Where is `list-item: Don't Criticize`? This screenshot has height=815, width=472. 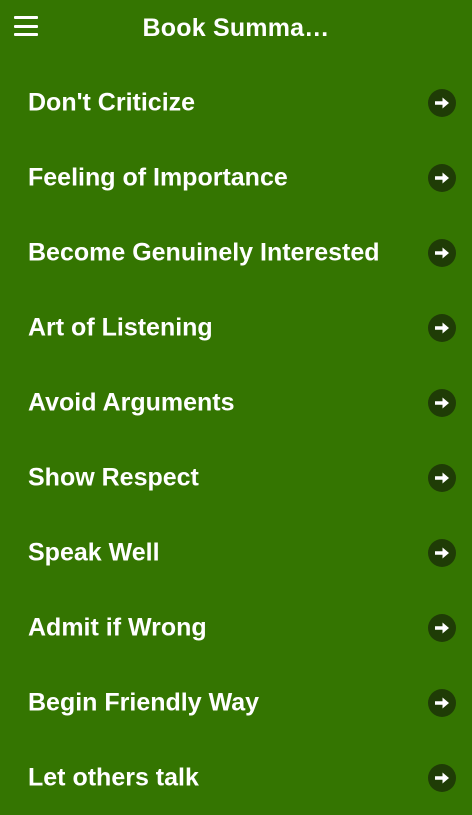
list-item: Don't Criticize is located at coordinates (236, 102).